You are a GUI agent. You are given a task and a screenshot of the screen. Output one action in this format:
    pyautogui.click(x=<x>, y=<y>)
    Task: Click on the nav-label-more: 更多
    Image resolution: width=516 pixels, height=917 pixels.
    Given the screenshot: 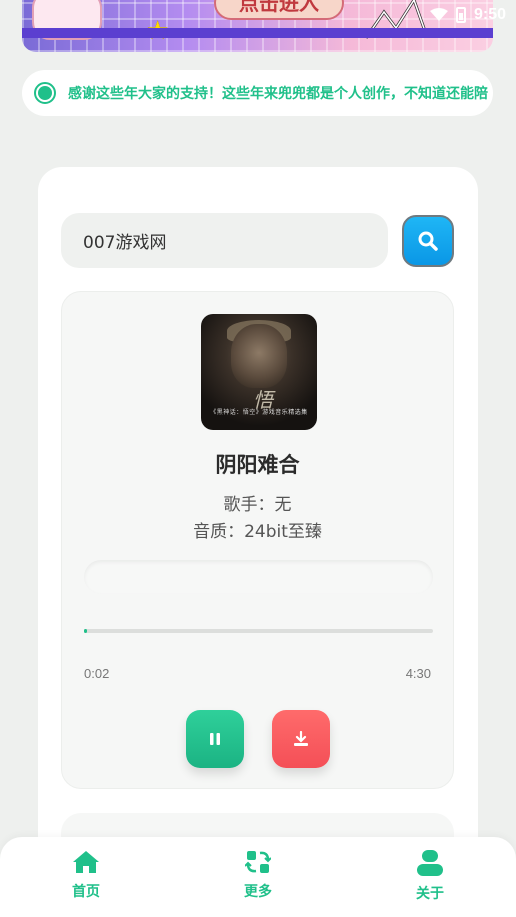 What is the action you would take?
    pyautogui.click(x=258, y=892)
    